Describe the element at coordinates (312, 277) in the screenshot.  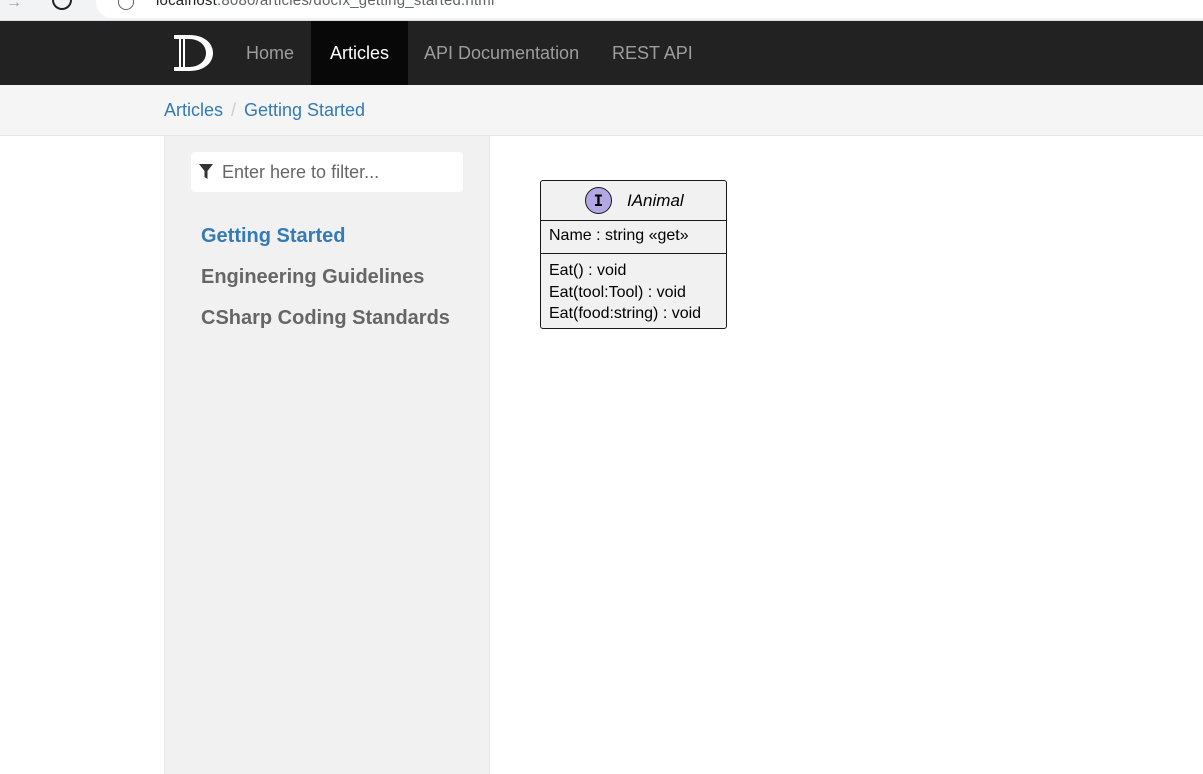
I see `toc-item-engineering-guidelines: Engineering Guidelines` at that location.